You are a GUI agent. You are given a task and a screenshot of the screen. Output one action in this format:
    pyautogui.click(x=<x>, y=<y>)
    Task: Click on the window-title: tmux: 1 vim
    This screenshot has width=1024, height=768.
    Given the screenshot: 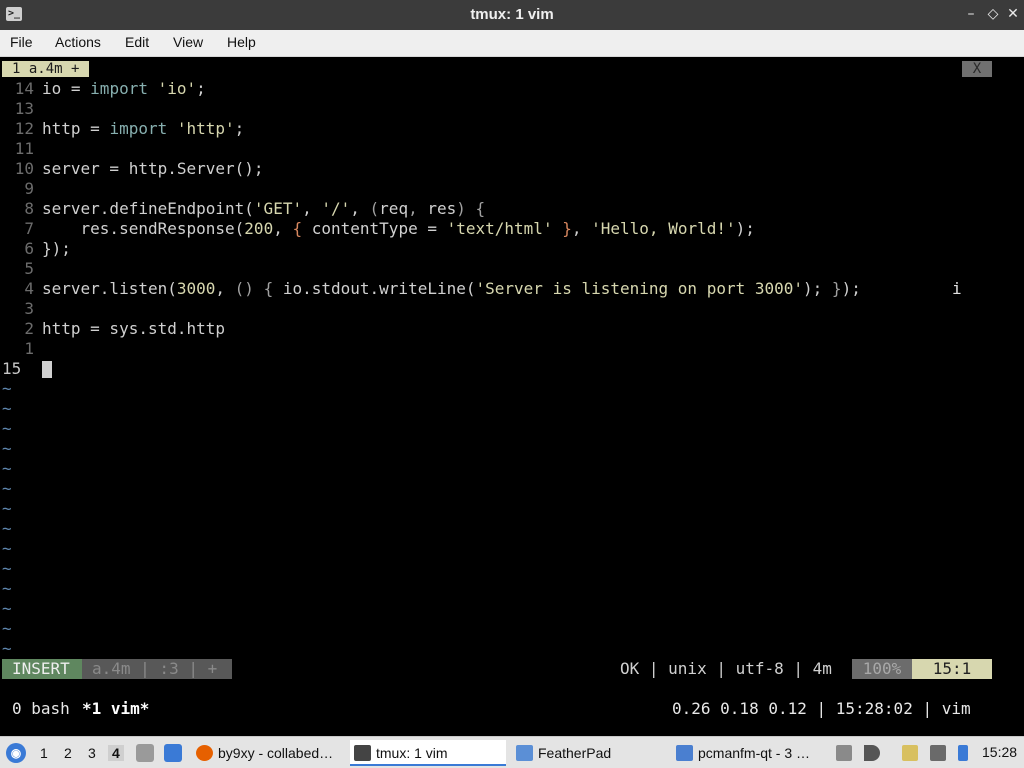 What is the action you would take?
    pyautogui.click(x=512, y=14)
    